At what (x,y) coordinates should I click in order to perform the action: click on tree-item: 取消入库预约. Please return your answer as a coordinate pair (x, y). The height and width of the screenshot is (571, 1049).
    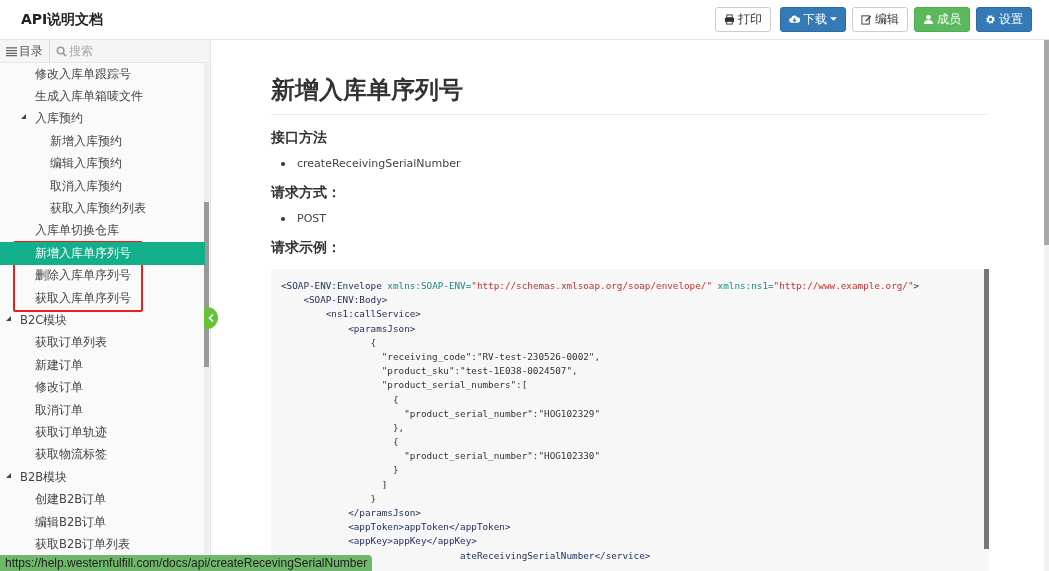
    Looking at the image, I should click on (102, 186).